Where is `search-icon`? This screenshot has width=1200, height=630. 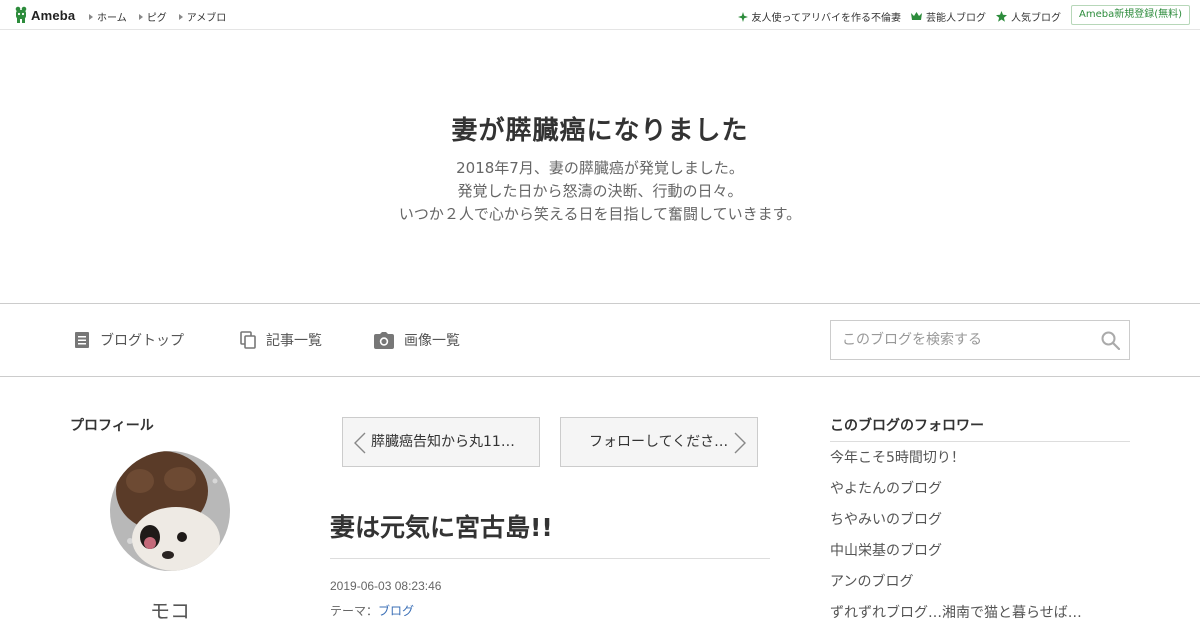
search-icon is located at coordinates (1110, 340).